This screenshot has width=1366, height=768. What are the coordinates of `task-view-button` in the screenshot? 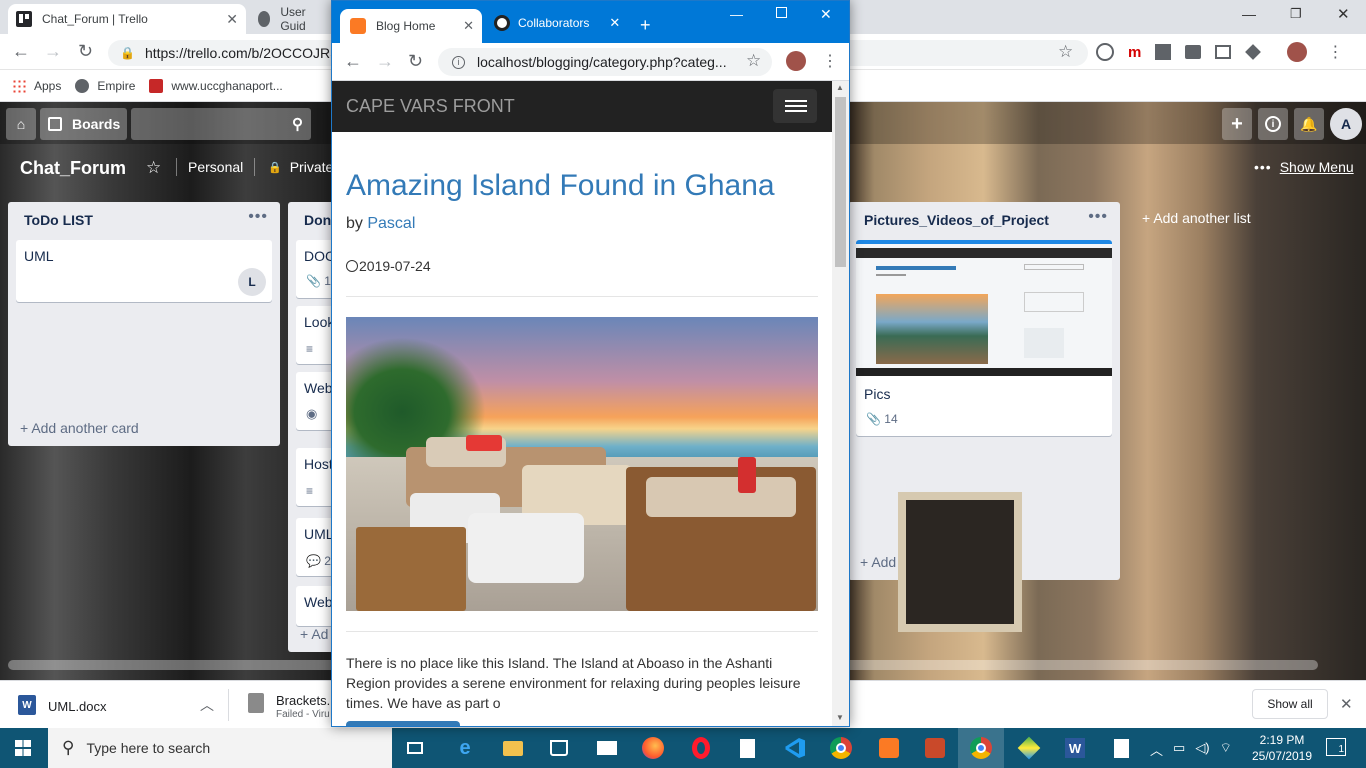 It's located at (415, 748).